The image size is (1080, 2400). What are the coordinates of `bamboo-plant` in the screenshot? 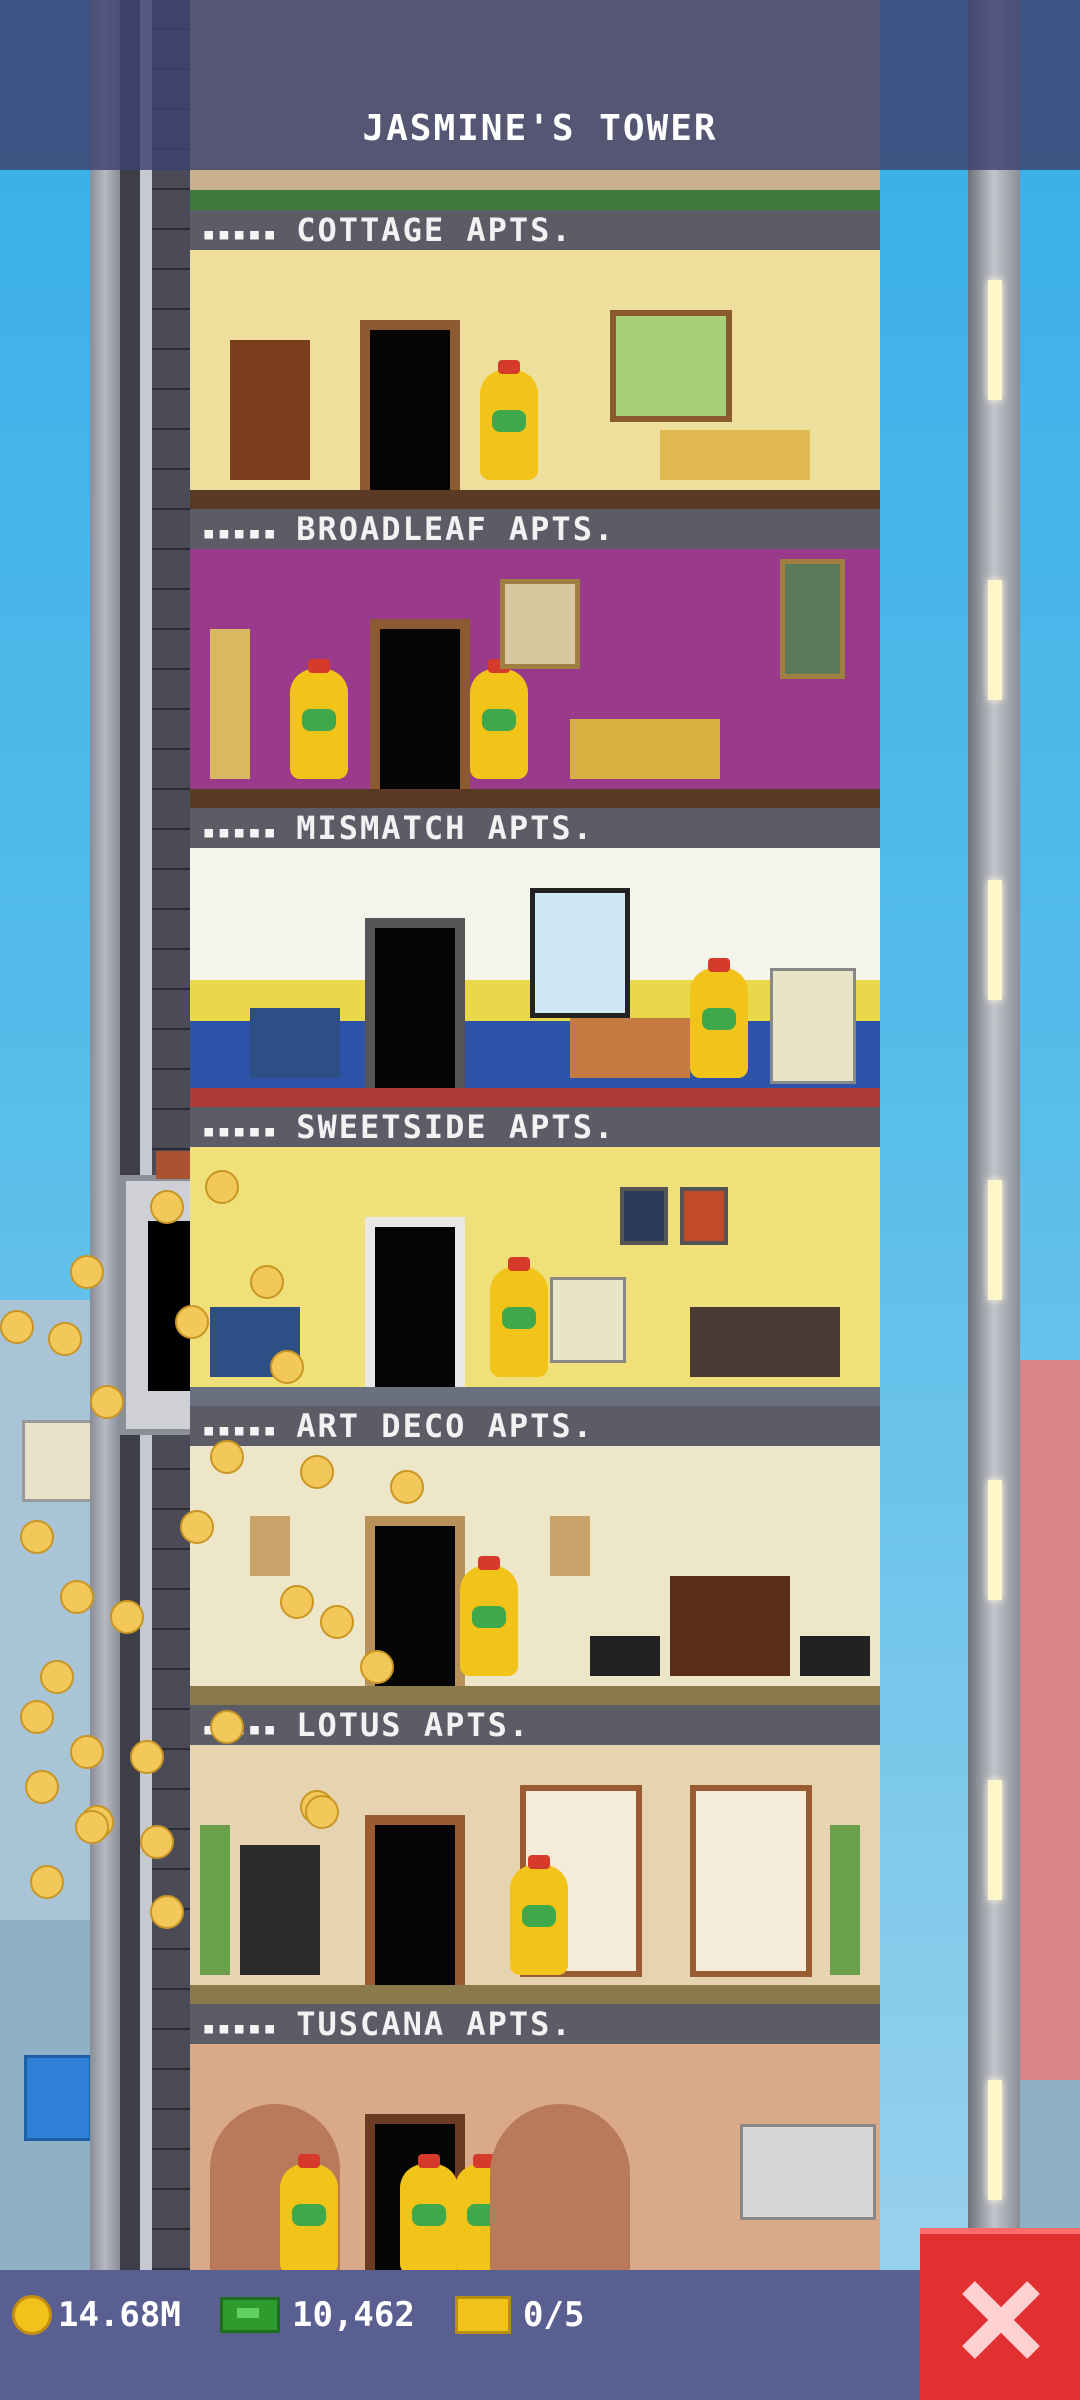 It's located at (845, 1900).